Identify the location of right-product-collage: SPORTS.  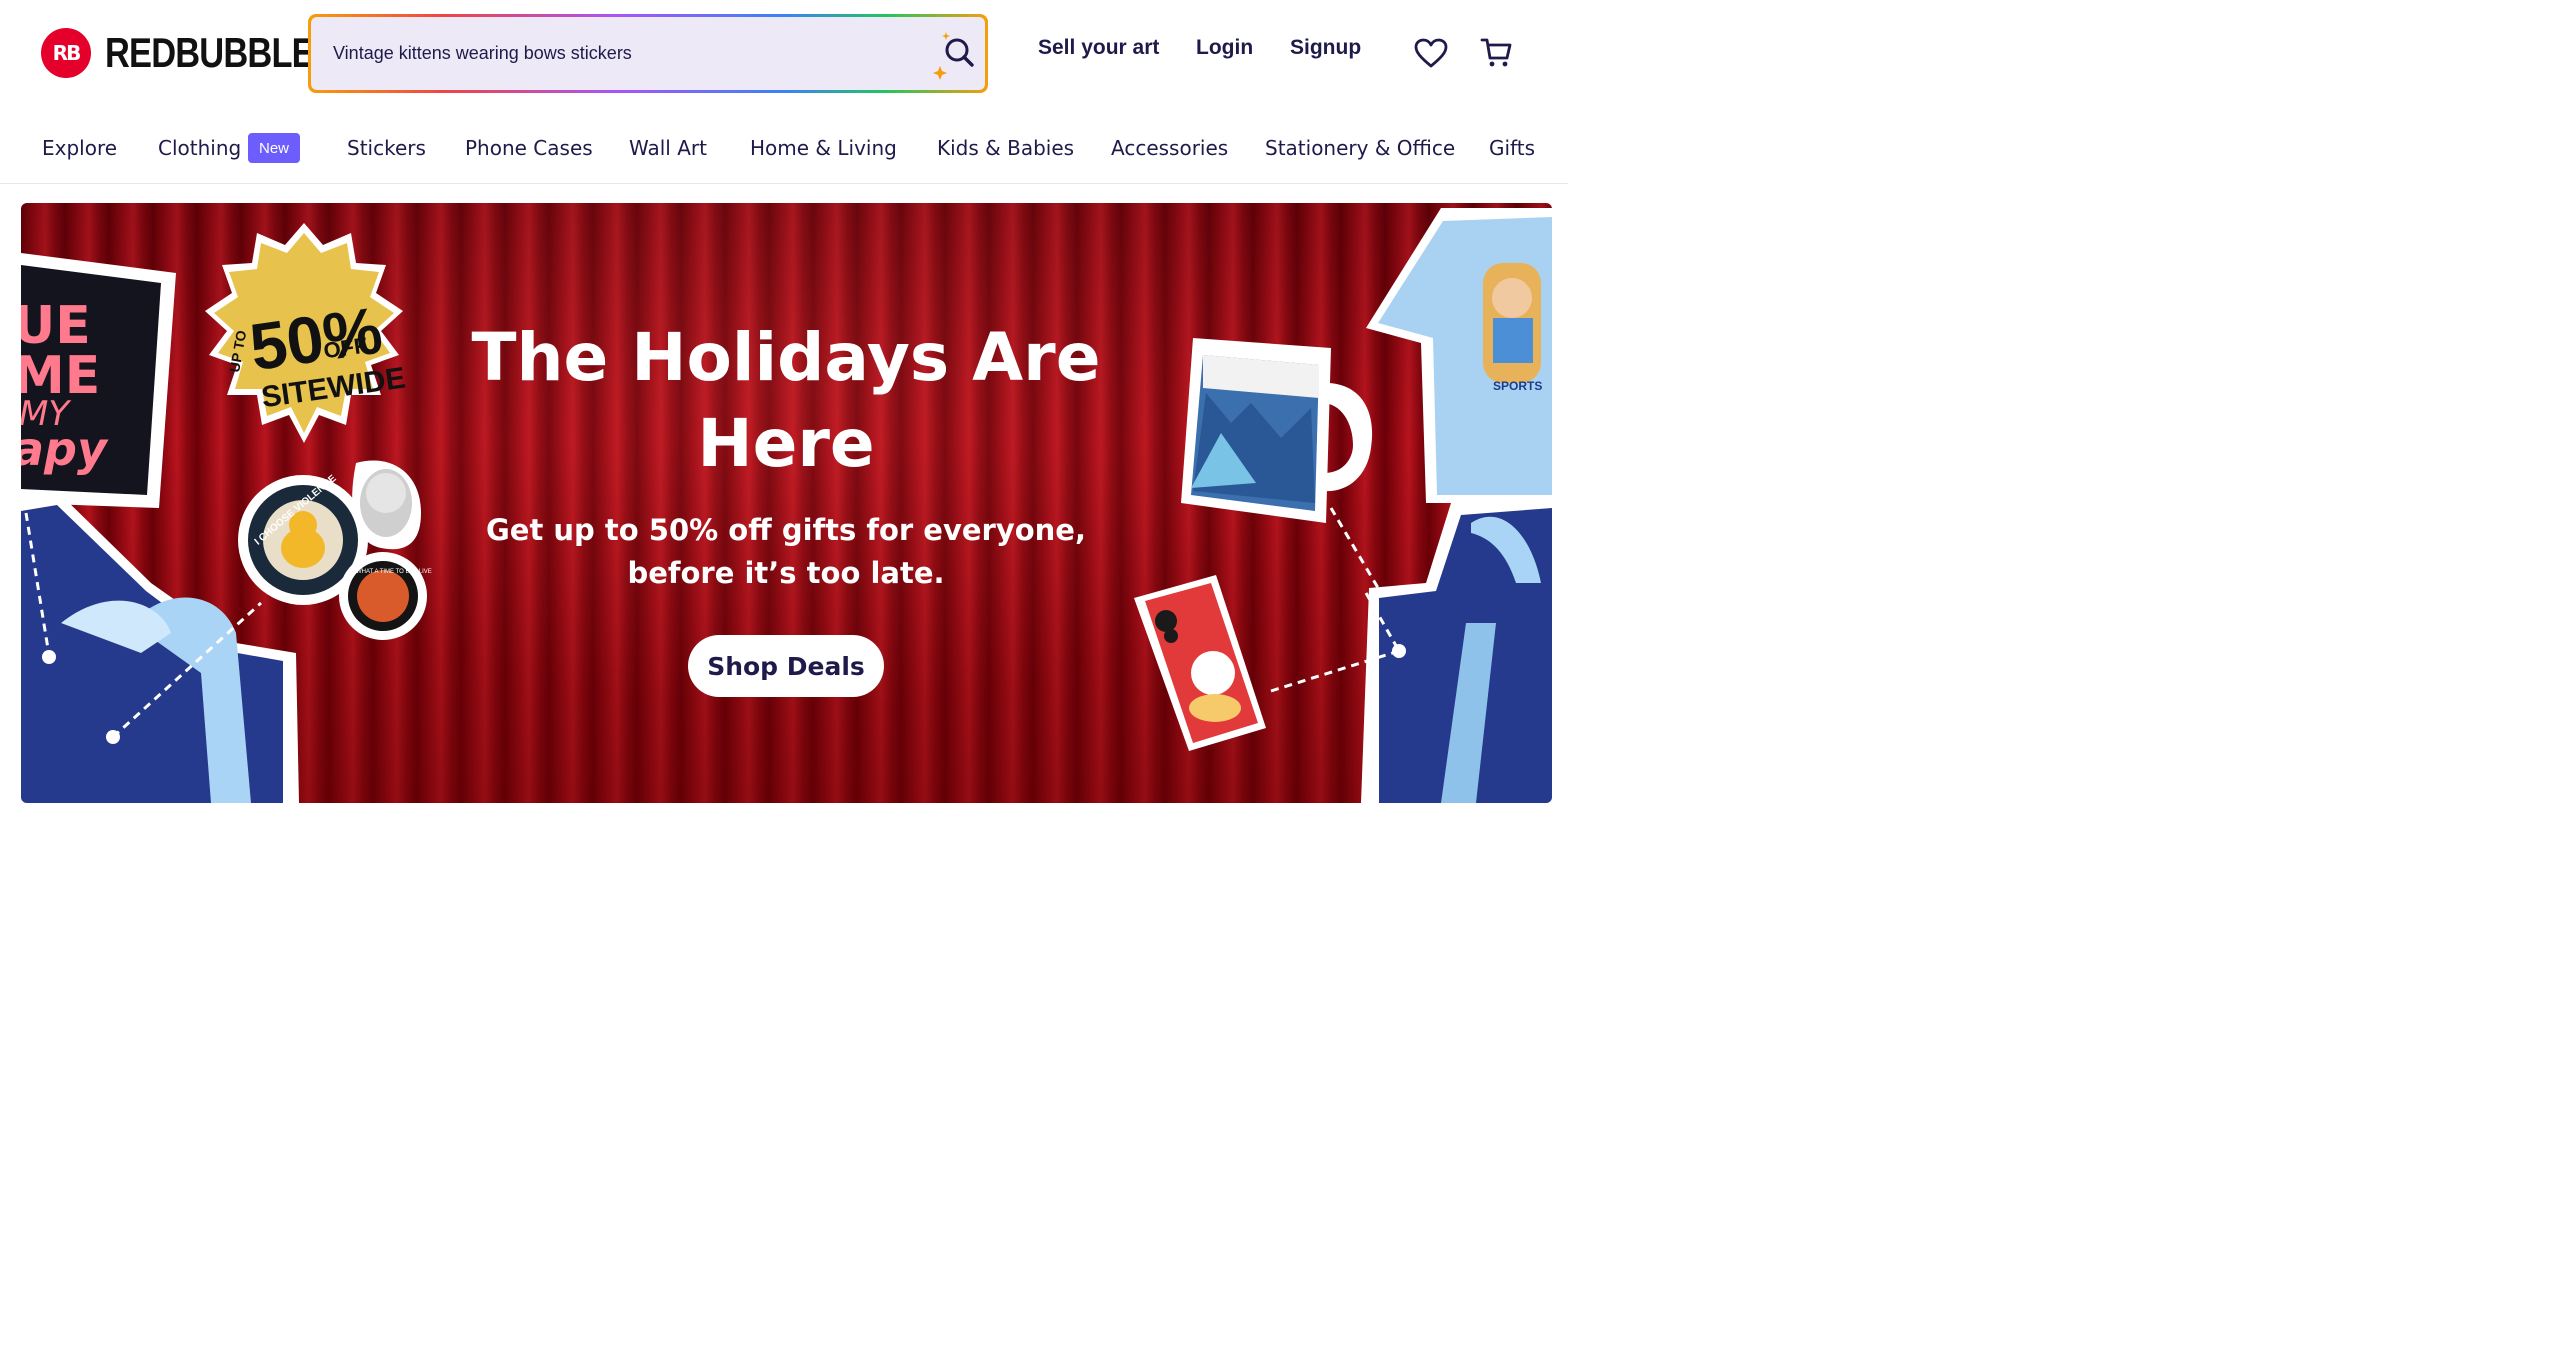
(1343, 505).